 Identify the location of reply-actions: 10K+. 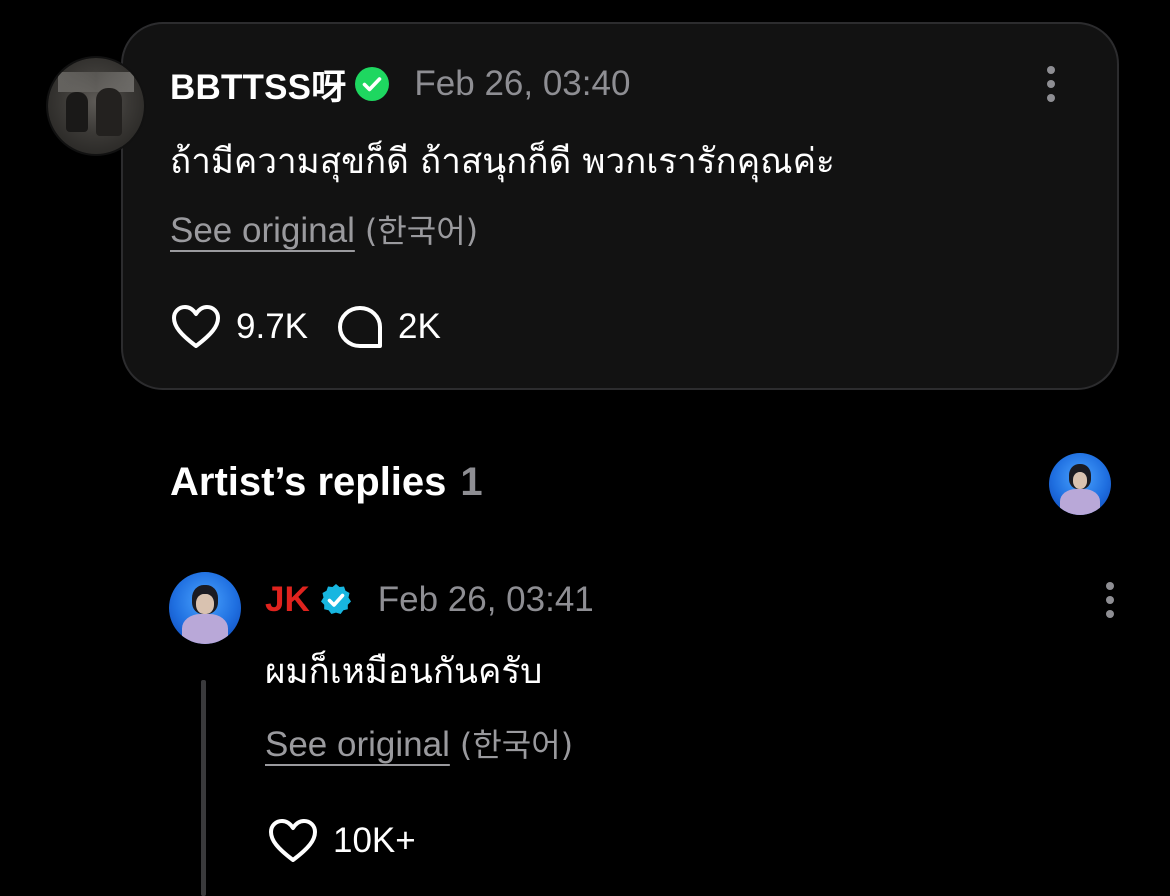
(355, 841).